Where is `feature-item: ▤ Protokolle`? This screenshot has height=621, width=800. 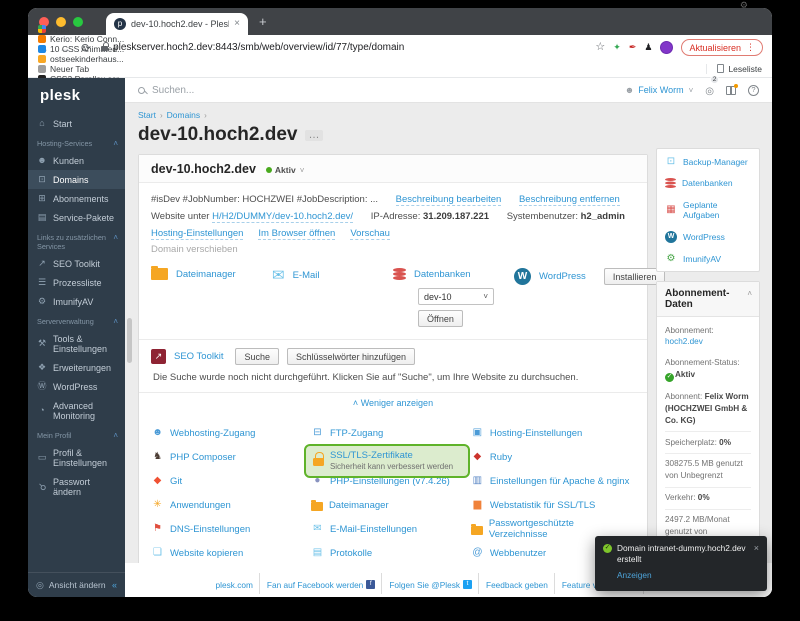 feature-item: ▤ Protokolle is located at coordinates (387, 553).